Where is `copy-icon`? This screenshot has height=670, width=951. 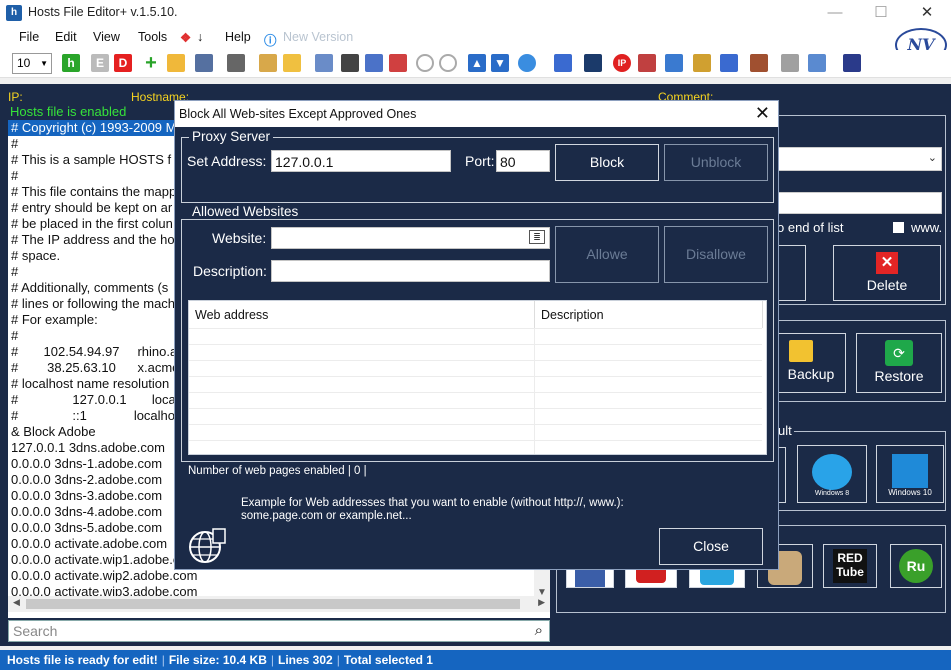 copy-icon is located at coordinates (374, 63).